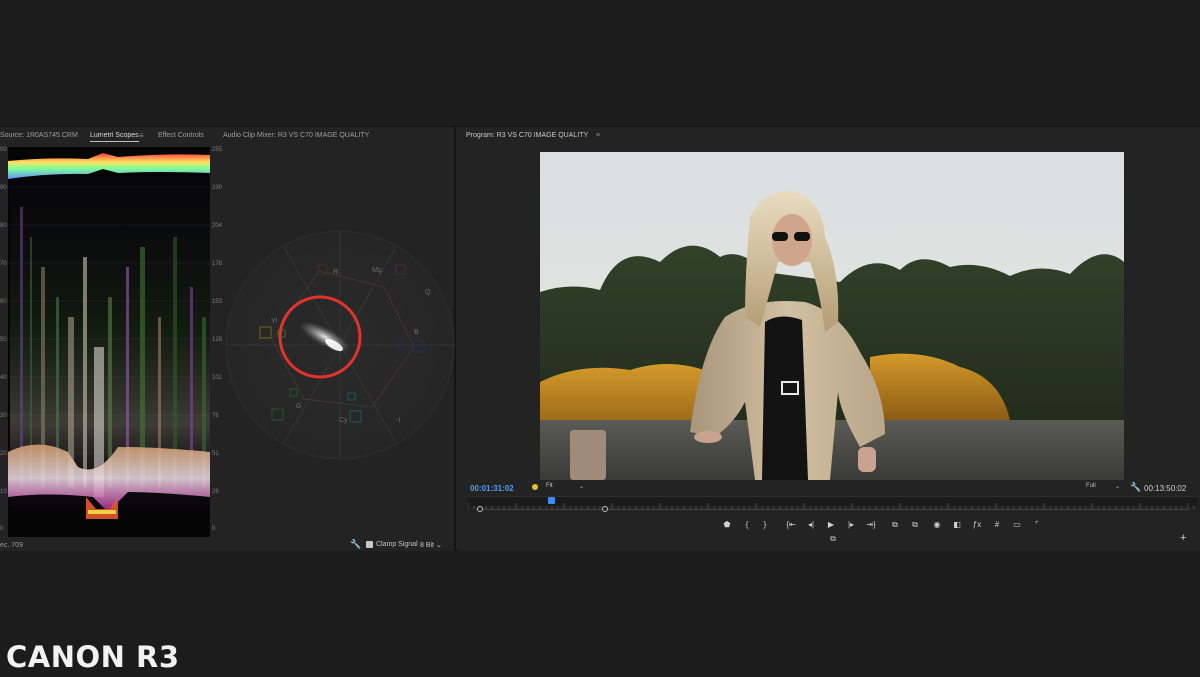 This screenshot has height=677, width=1200. What do you see at coordinates (977, 525) in the screenshot?
I see `fx-bypass-button: ƒx` at bounding box center [977, 525].